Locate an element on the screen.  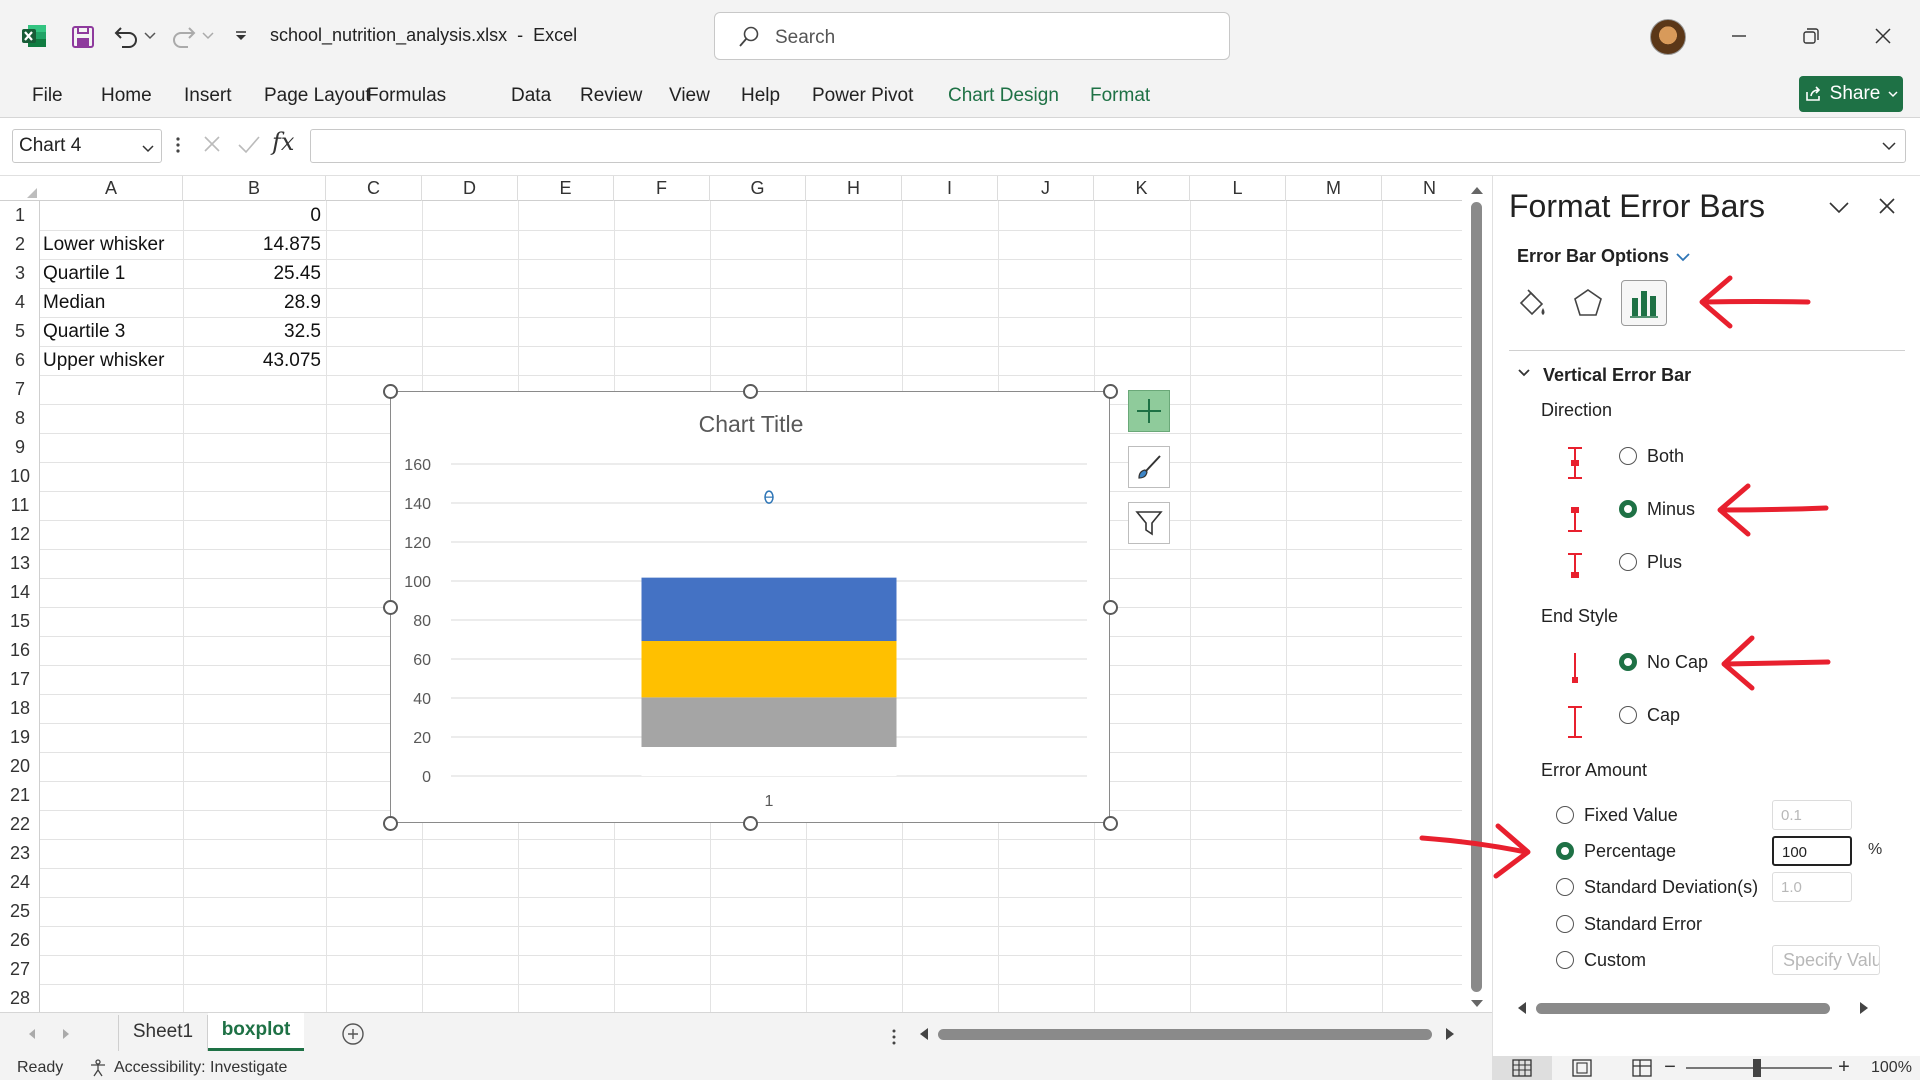
cell-a5: Quartile 3 is located at coordinates (112, 331).